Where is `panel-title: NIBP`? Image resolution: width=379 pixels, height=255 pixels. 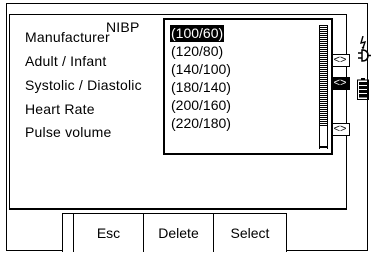 panel-title: NIBP is located at coordinates (123, 27).